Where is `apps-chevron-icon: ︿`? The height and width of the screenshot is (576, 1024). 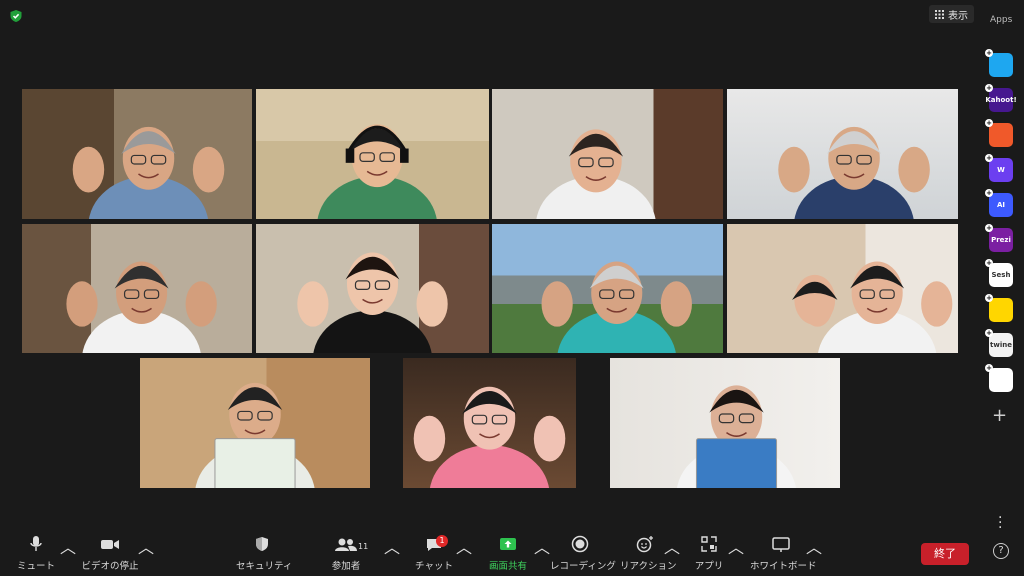
apps-chevron-icon: ︿ is located at coordinates (736, 546).